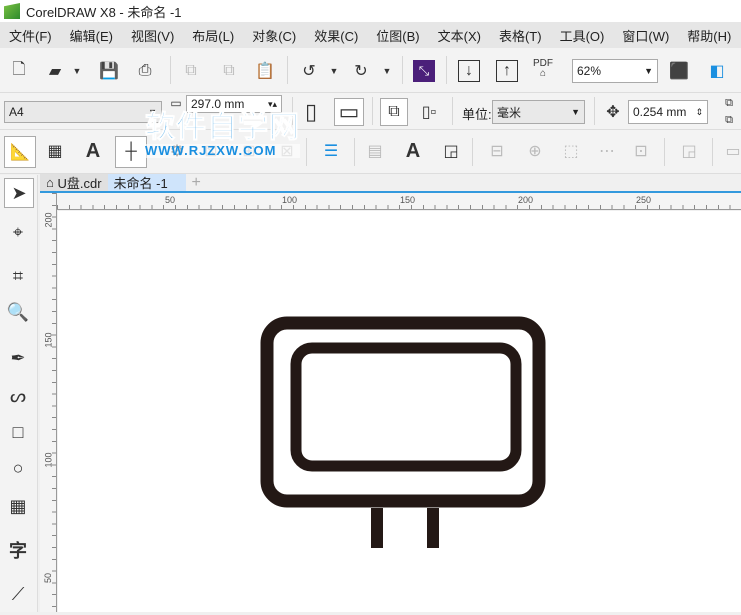 The height and width of the screenshot is (615, 741). Describe the element at coordinates (613, 112) in the screenshot. I see `nudge-distance-icon: ✥` at that location.